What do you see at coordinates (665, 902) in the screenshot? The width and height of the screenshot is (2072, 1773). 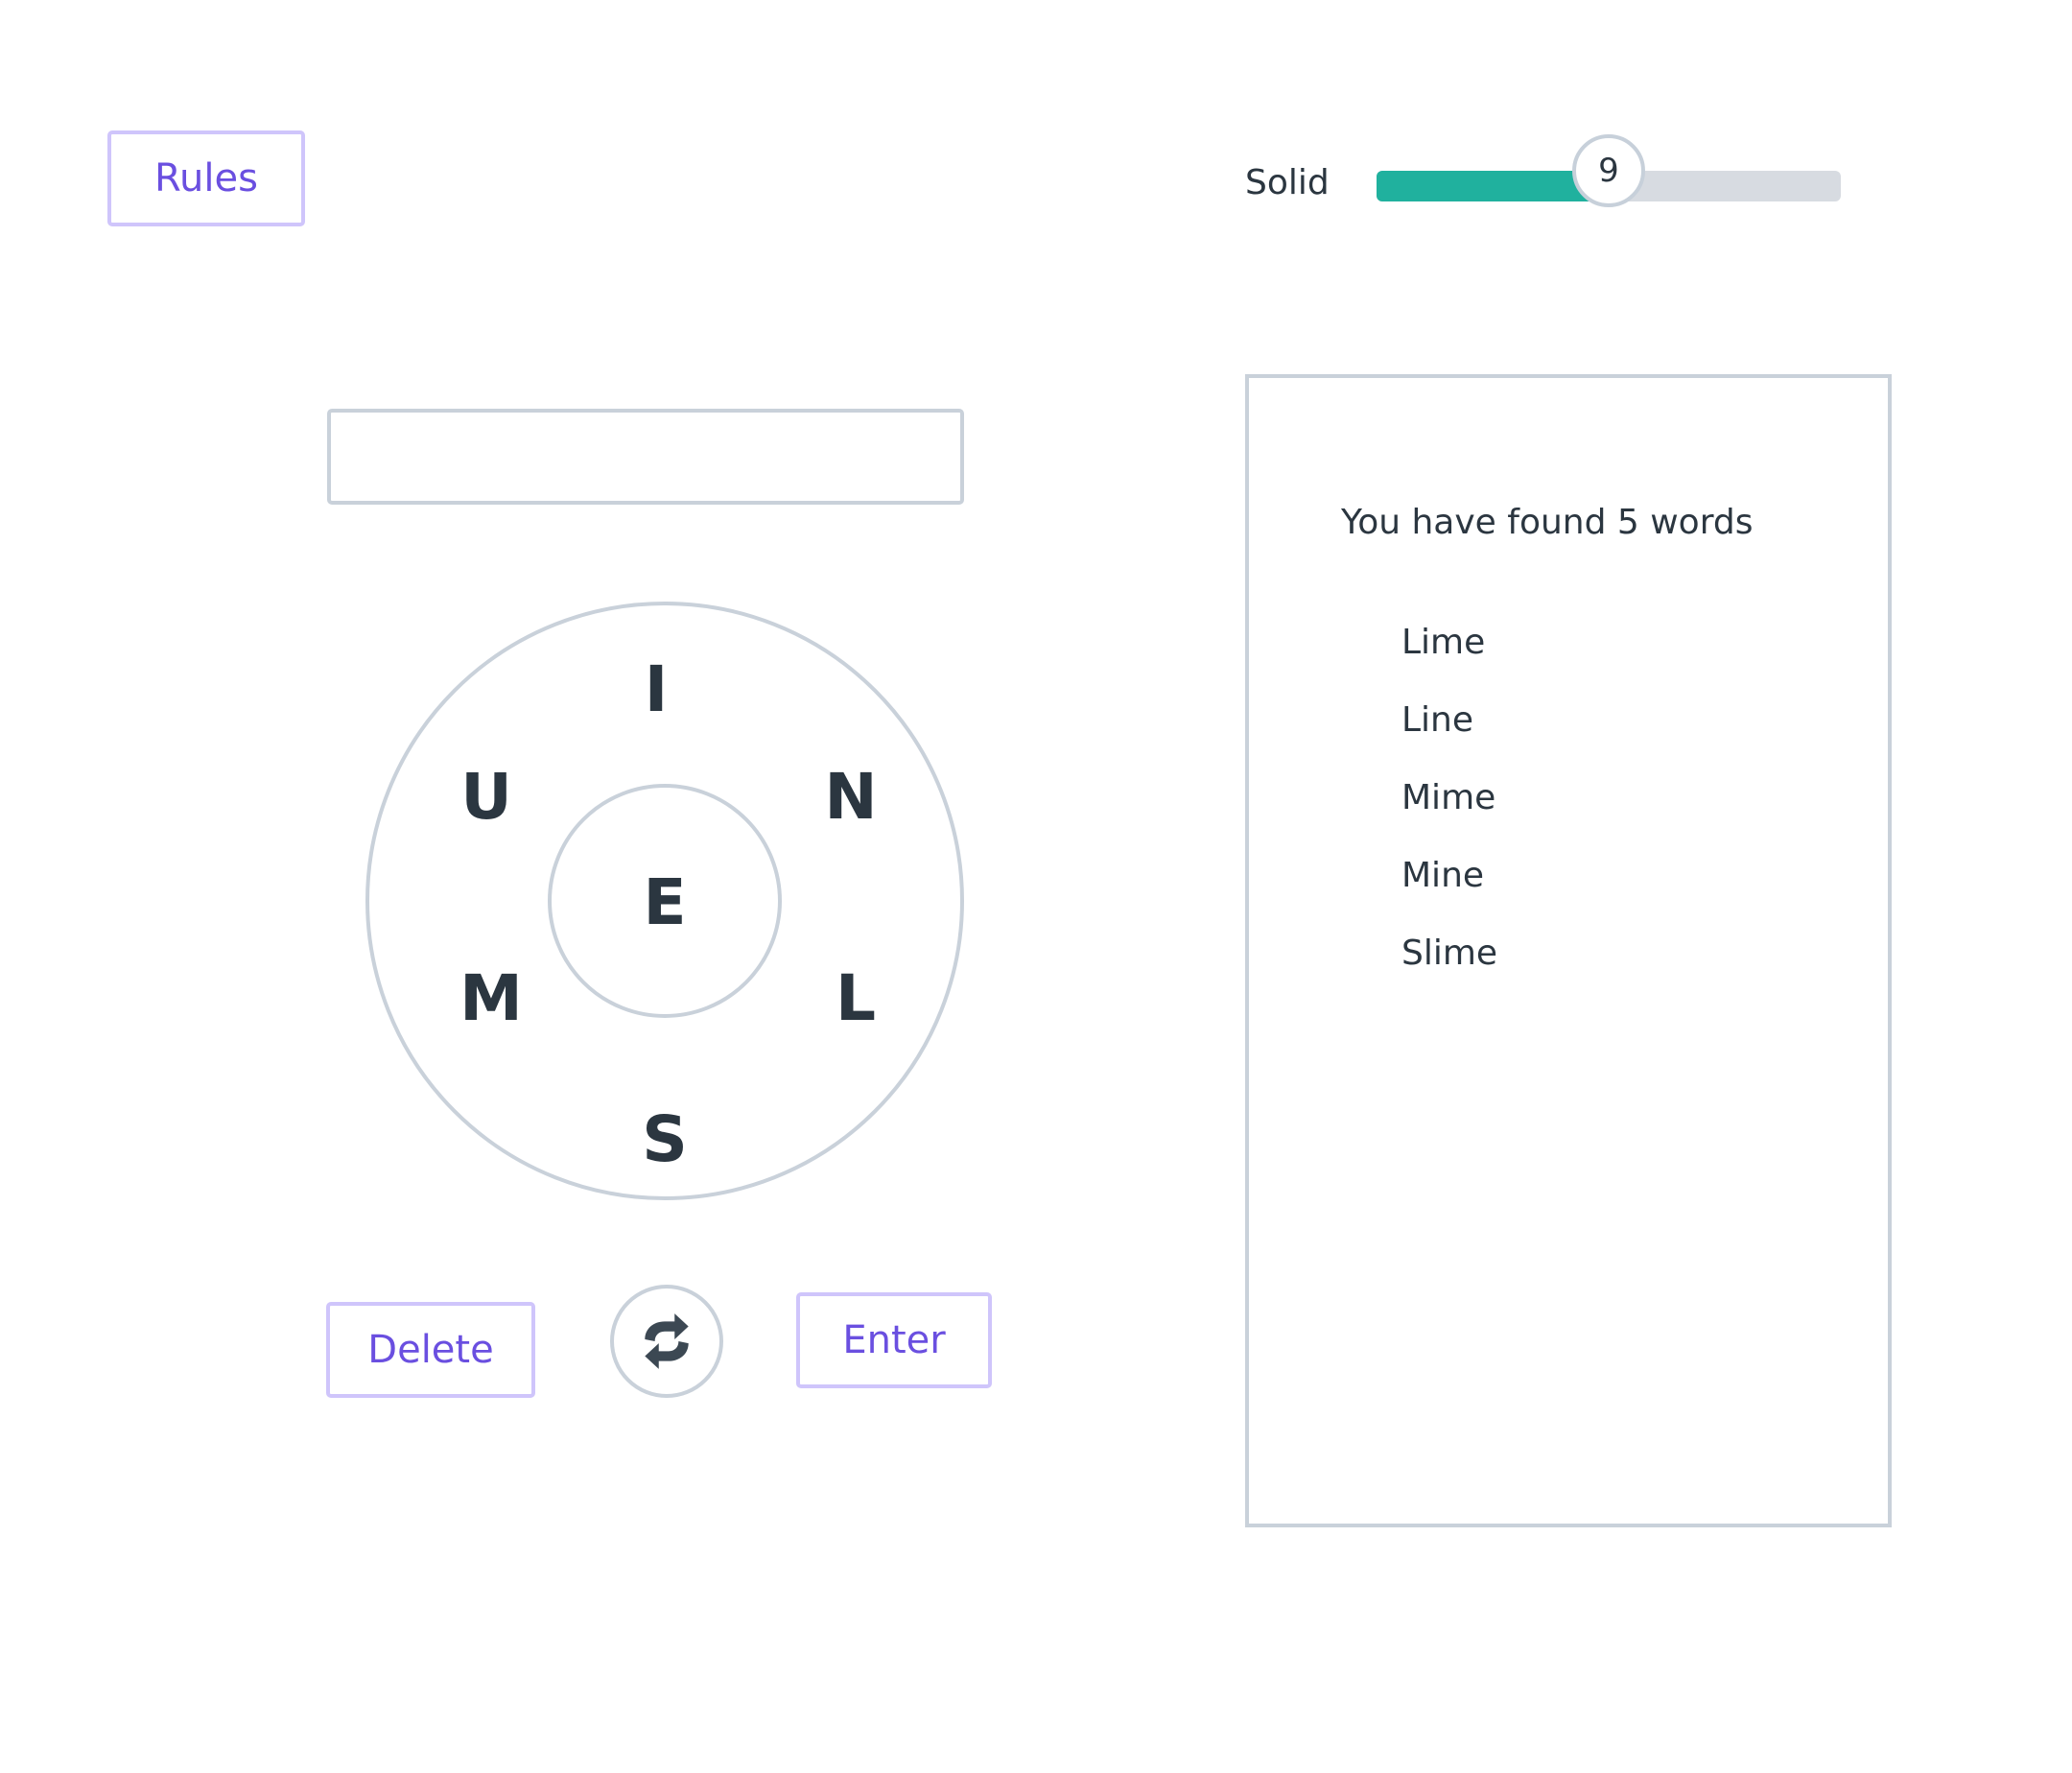 I see `letter-tile-center: E` at bounding box center [665, 902].